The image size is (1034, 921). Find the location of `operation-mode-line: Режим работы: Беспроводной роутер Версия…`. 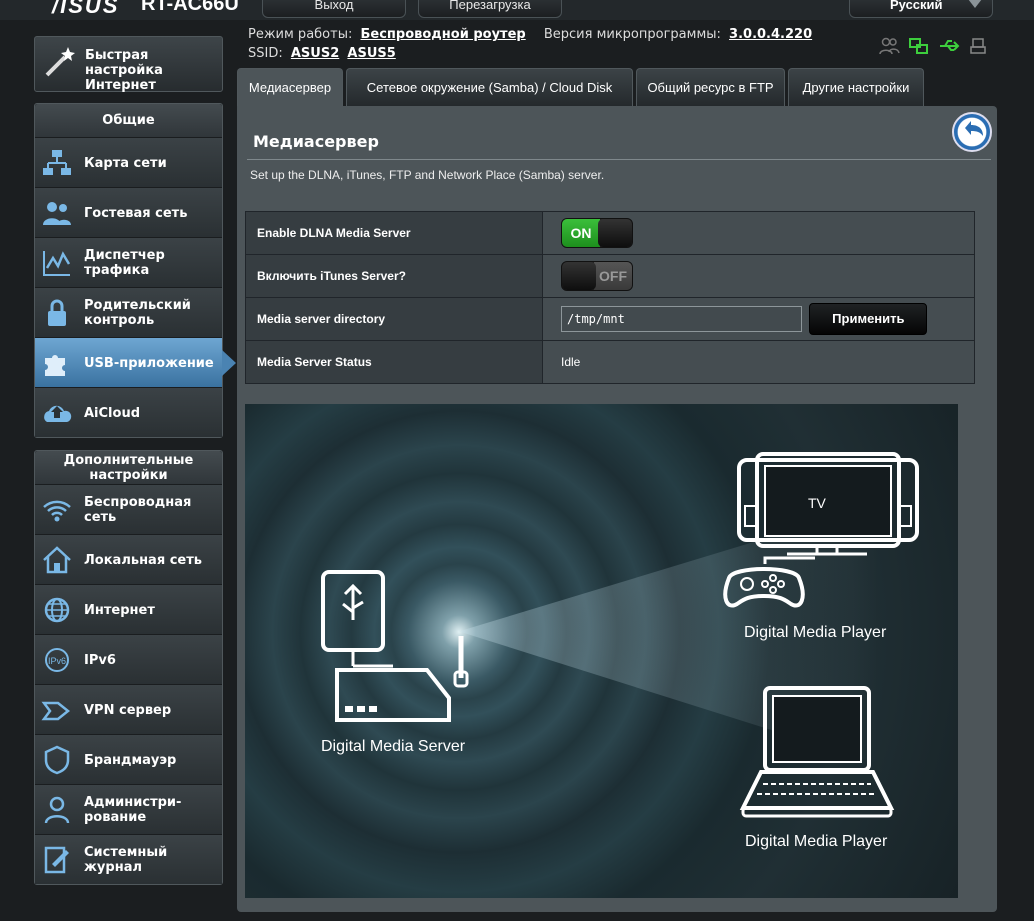

operation-mode-line: Режим работы: Беспроводной роутер Версия… is located at coordinates (530, 34).